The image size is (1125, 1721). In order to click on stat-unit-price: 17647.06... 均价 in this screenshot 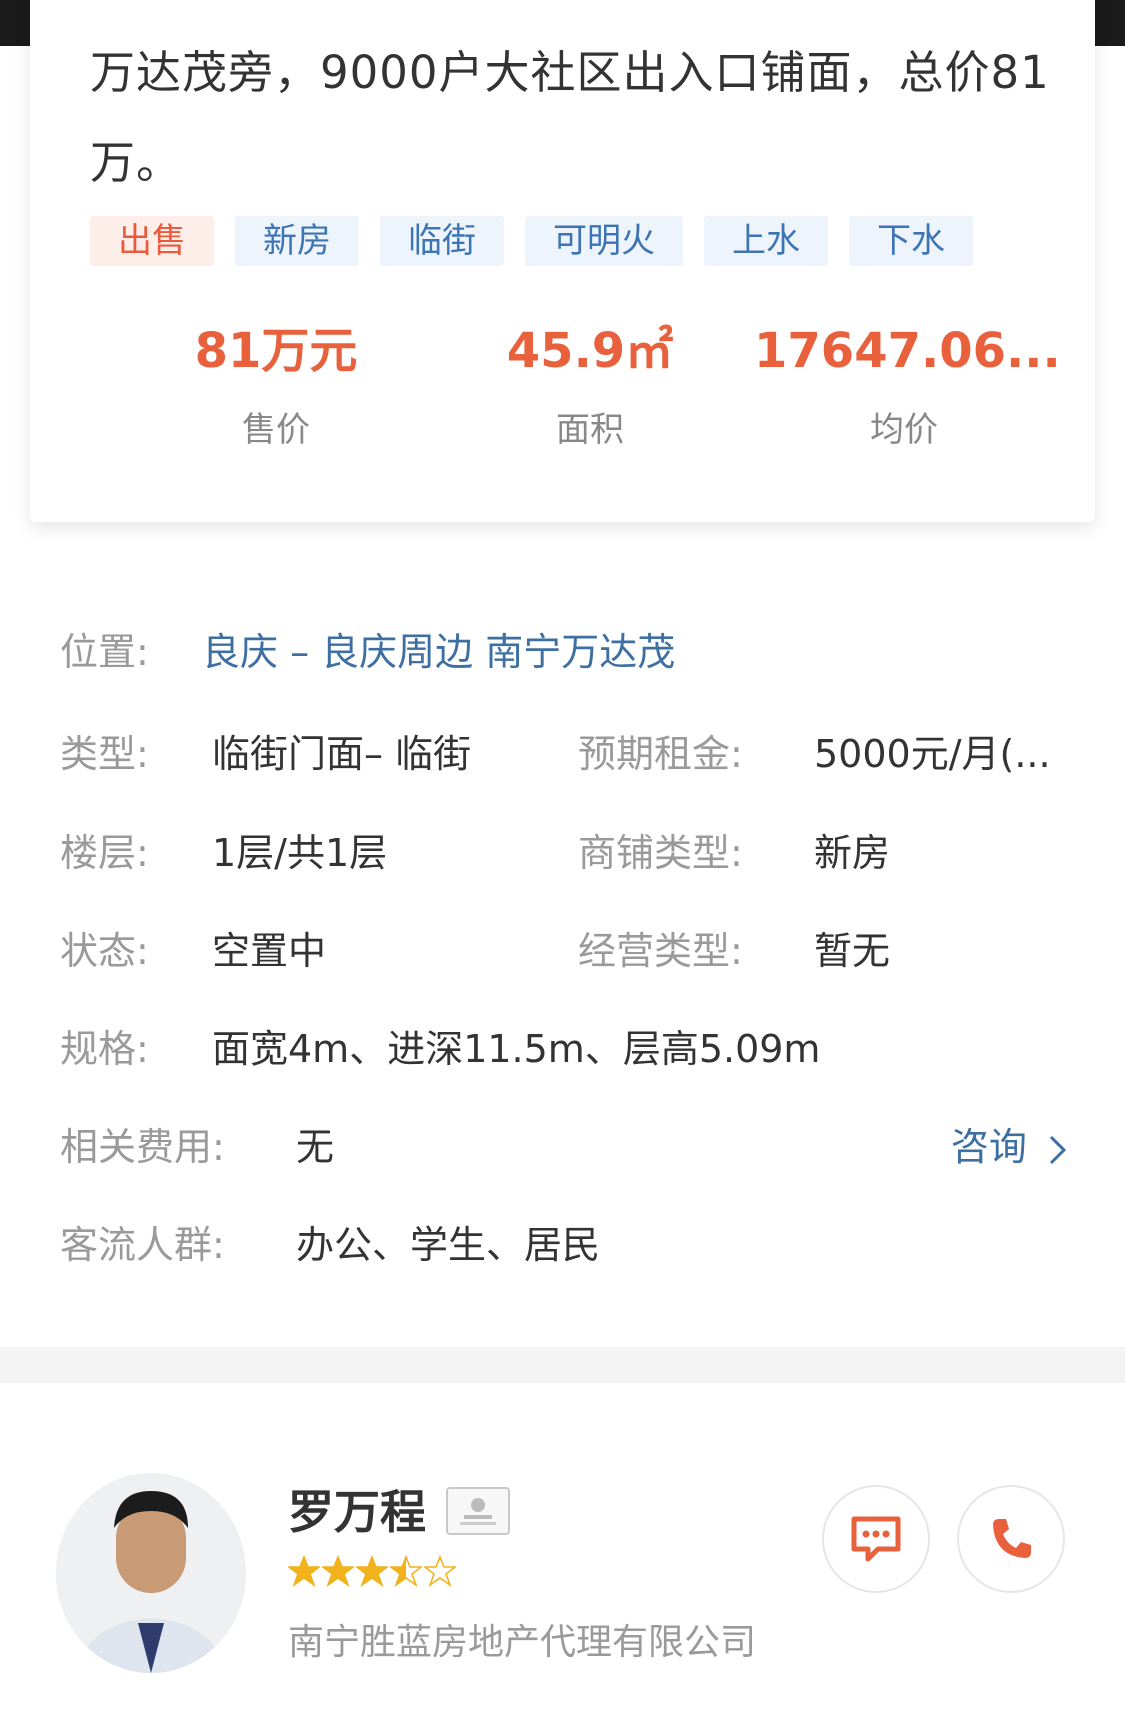, I will do `click(907, 384)`.